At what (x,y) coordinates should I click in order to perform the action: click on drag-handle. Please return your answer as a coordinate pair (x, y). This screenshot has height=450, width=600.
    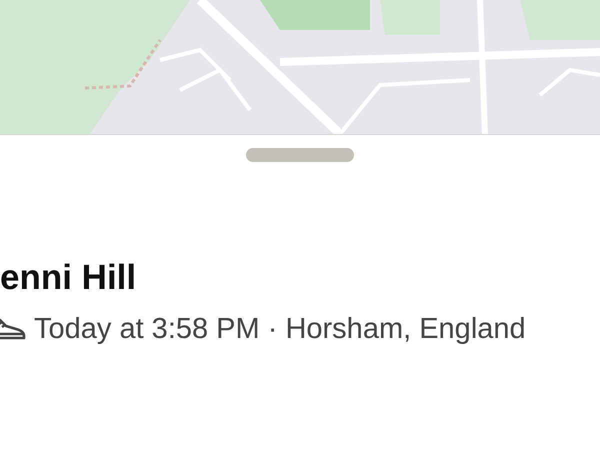
    Looking at the image, I should click on (300, 155).